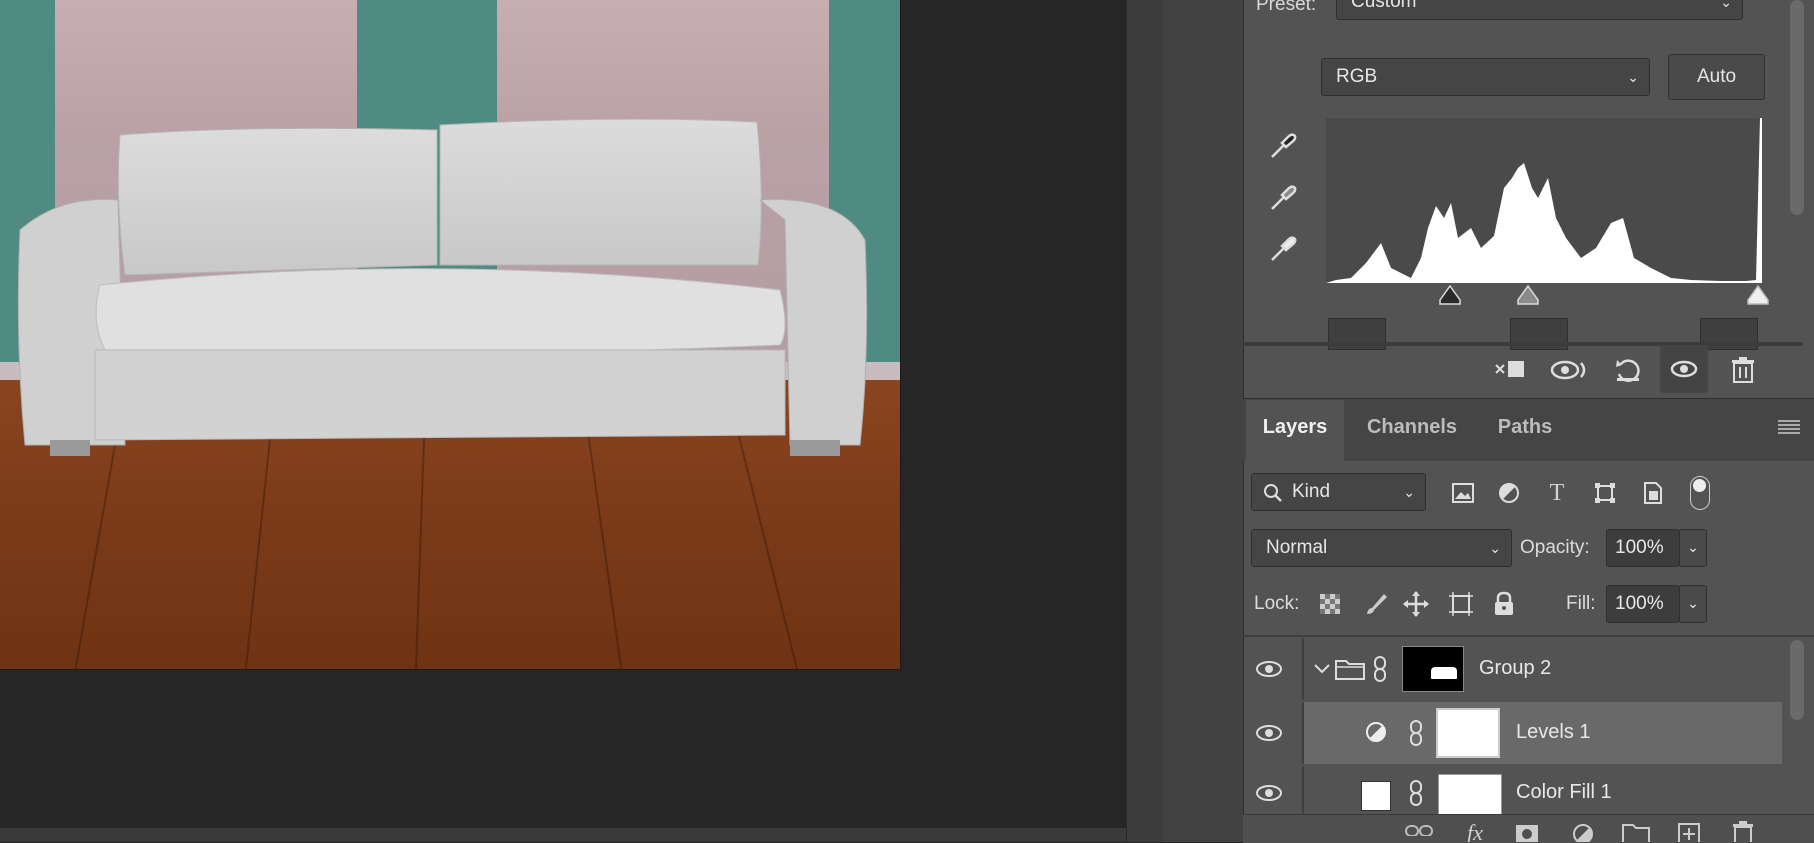  Describe the element at coordinates (1203, 421) in the screenshot. I see `panel-dock-gap` at that location.